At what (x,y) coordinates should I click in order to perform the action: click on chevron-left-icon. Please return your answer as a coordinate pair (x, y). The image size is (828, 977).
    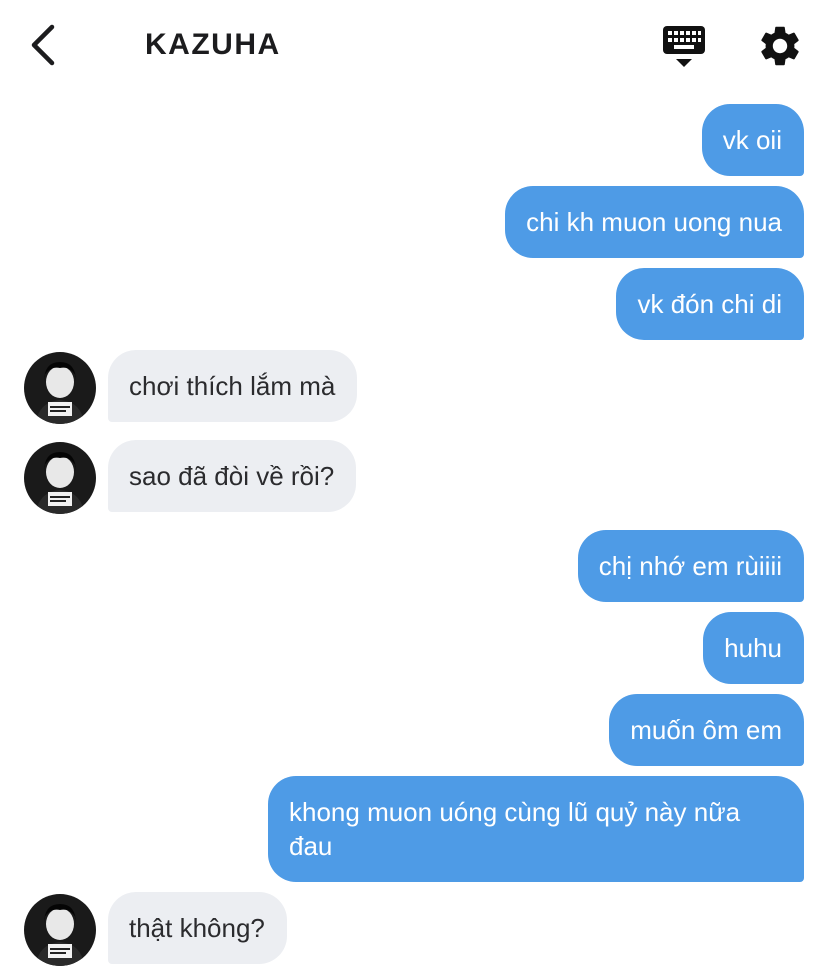
    Looking at the image, I should click on (43, 45).